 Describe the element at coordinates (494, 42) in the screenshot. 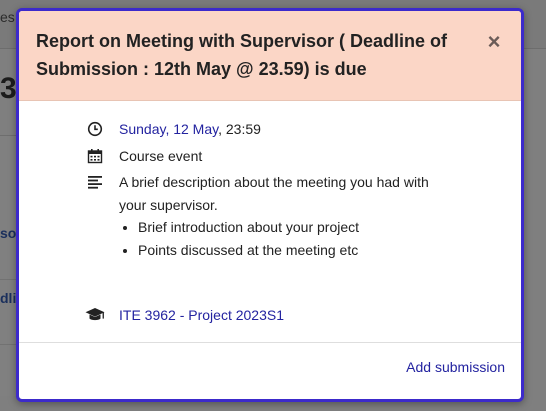

I see `close-button: ×` at that location.